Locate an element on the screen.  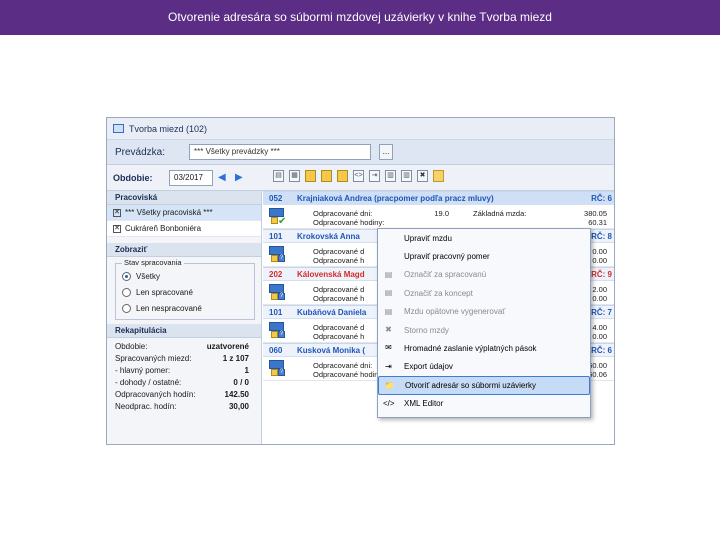
rekap-row: - dohody / ostatné: 0 / 0 is located at coordinates (184, 384).